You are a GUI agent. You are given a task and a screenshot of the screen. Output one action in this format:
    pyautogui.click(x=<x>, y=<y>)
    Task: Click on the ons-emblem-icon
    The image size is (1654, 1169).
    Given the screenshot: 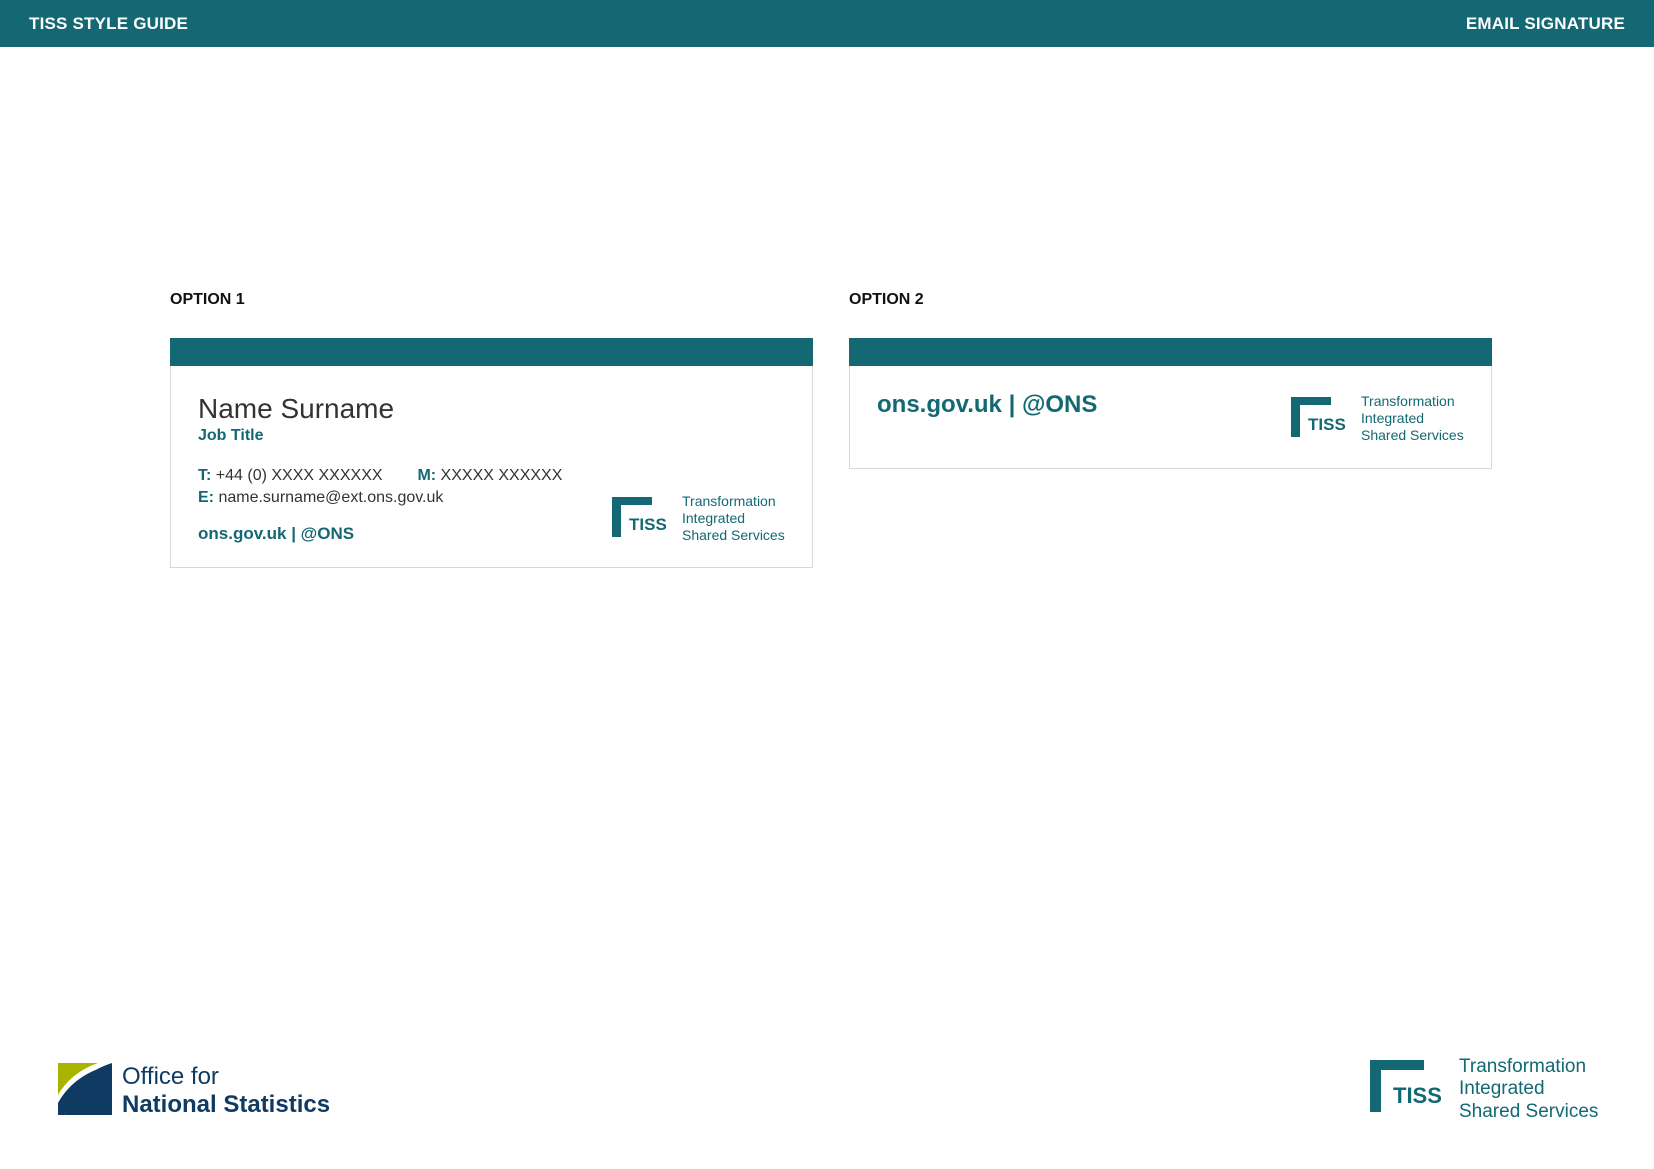 What is the action you would take?
    pyautogui.click(x=85, y=1089)
    